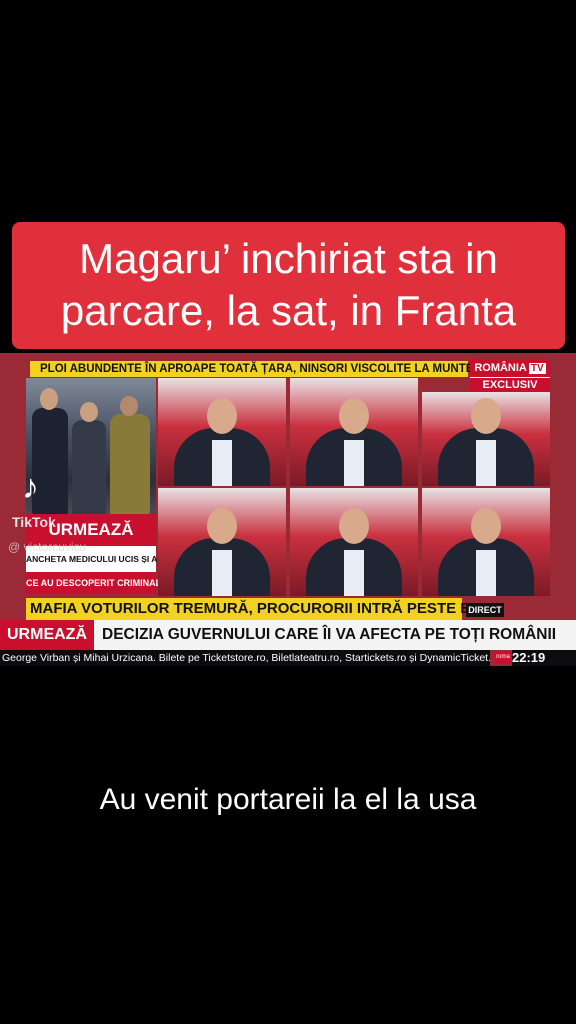 The width and height of the screenshot is (576, 1024). Describe the element at coordinates (544, 658) in the screenshot. I see `broadcast-clock: 22:19` at that location.